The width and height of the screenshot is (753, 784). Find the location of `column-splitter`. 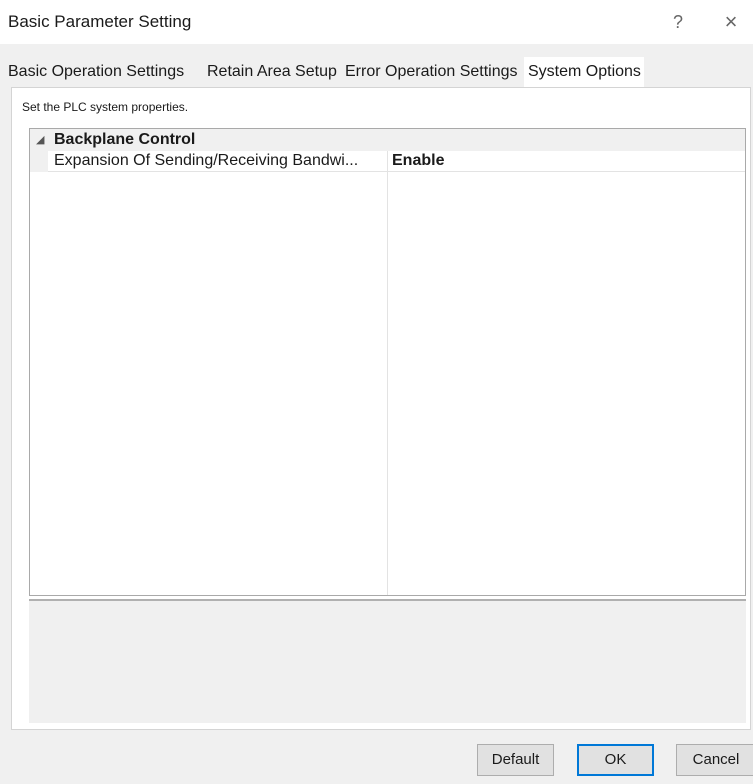

column-splitter is located at coordinates (387, 373).